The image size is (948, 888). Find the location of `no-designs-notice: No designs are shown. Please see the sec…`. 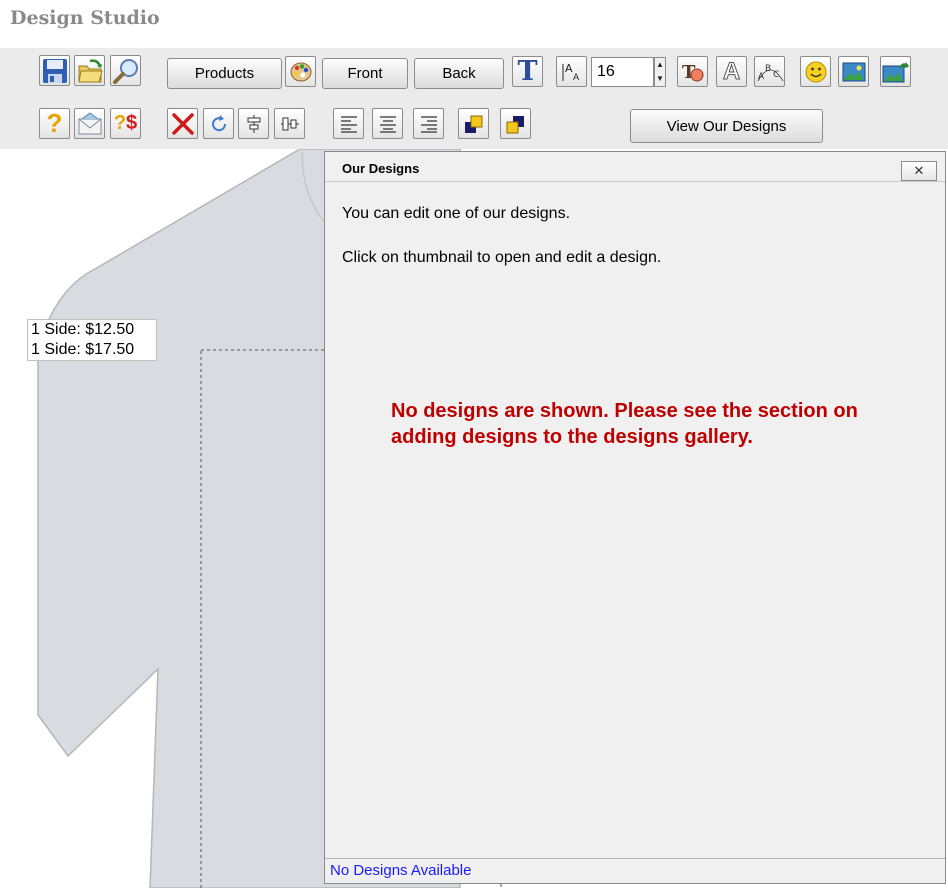

no-designs-notice: No designs are shown. Please see the sec… is located at coordinates (624, 424).